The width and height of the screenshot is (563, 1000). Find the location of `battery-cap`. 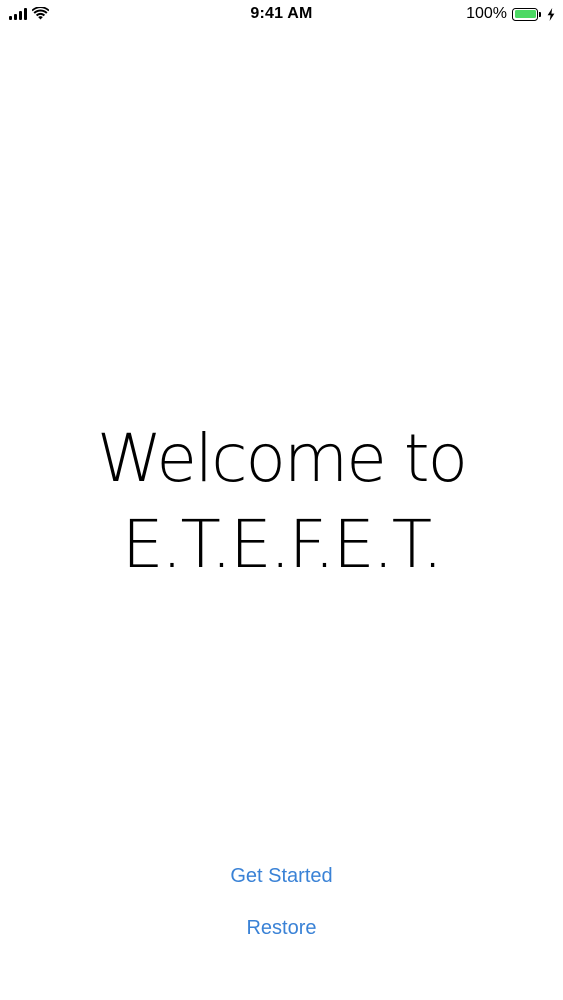

battery-cap is located at coordinates (540, 14).